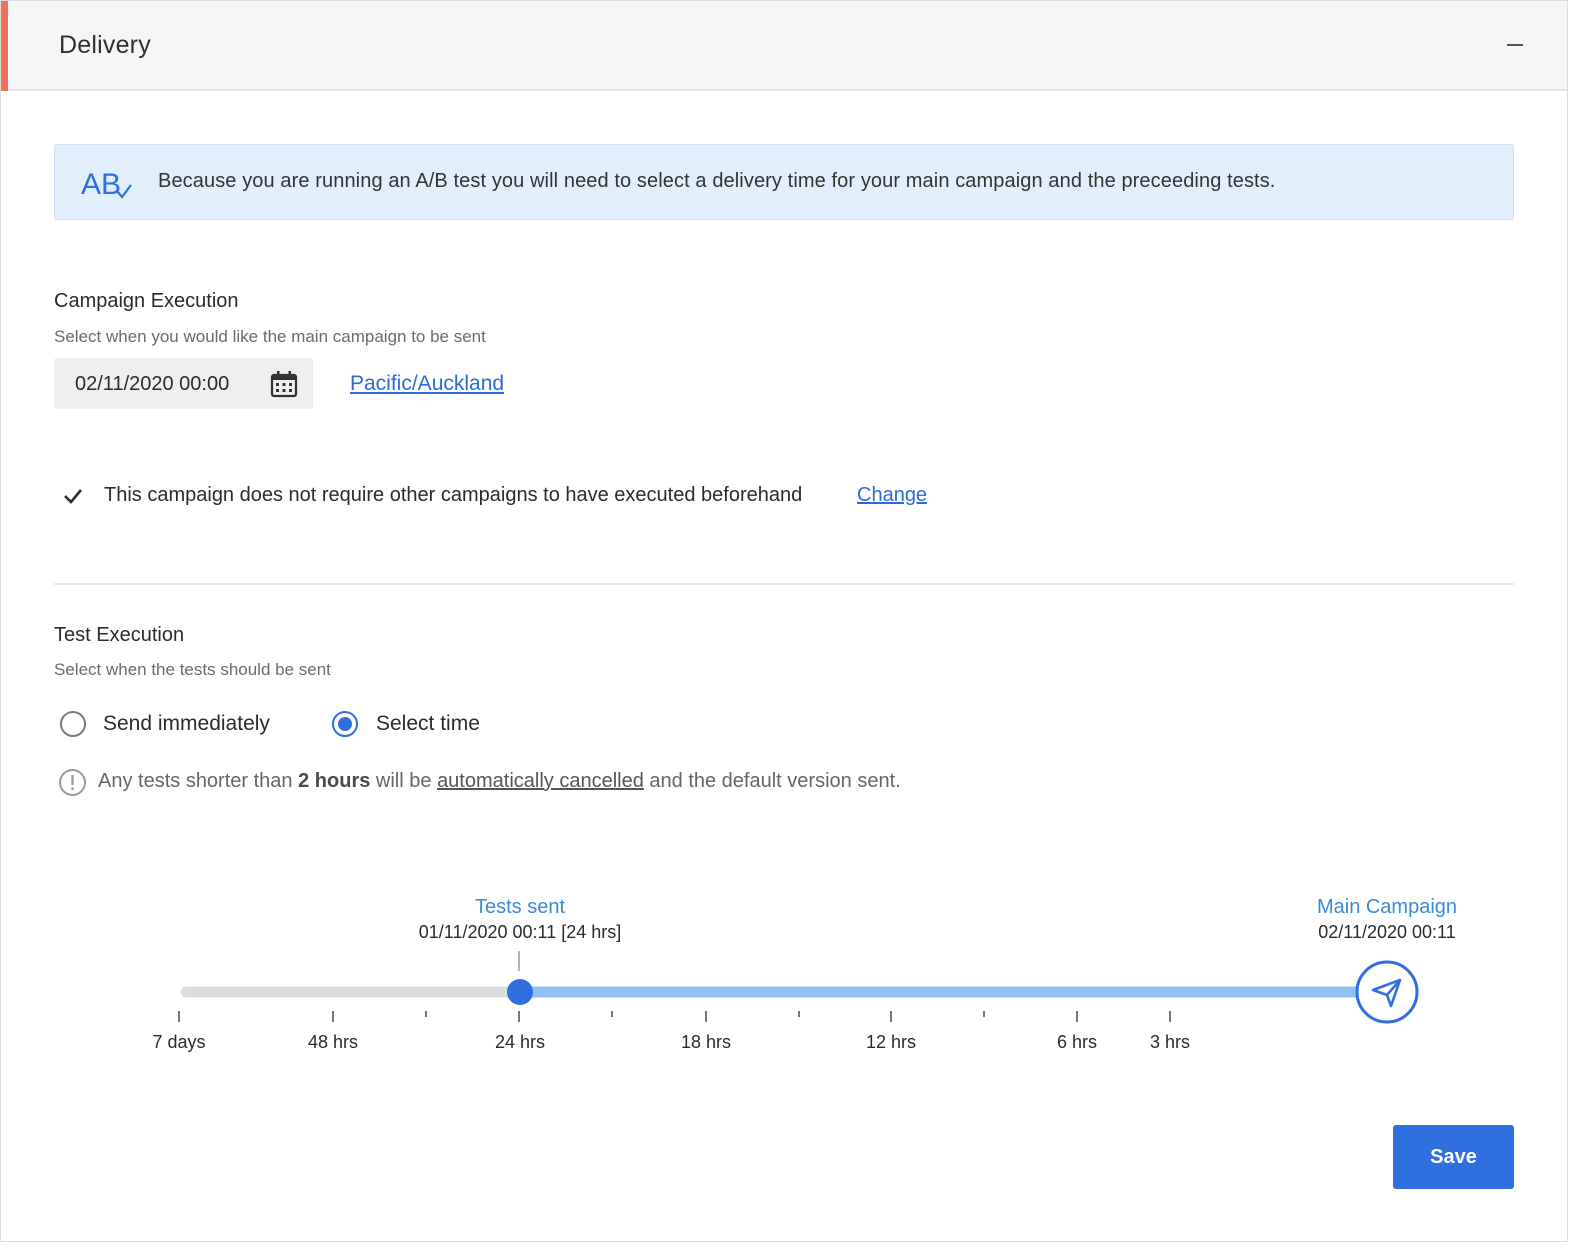 The image size is (1590, 1260). What do you see at coordinates (4, 46) in the screenshot?
I see `accent-bar` at bounding box center [4, 46].